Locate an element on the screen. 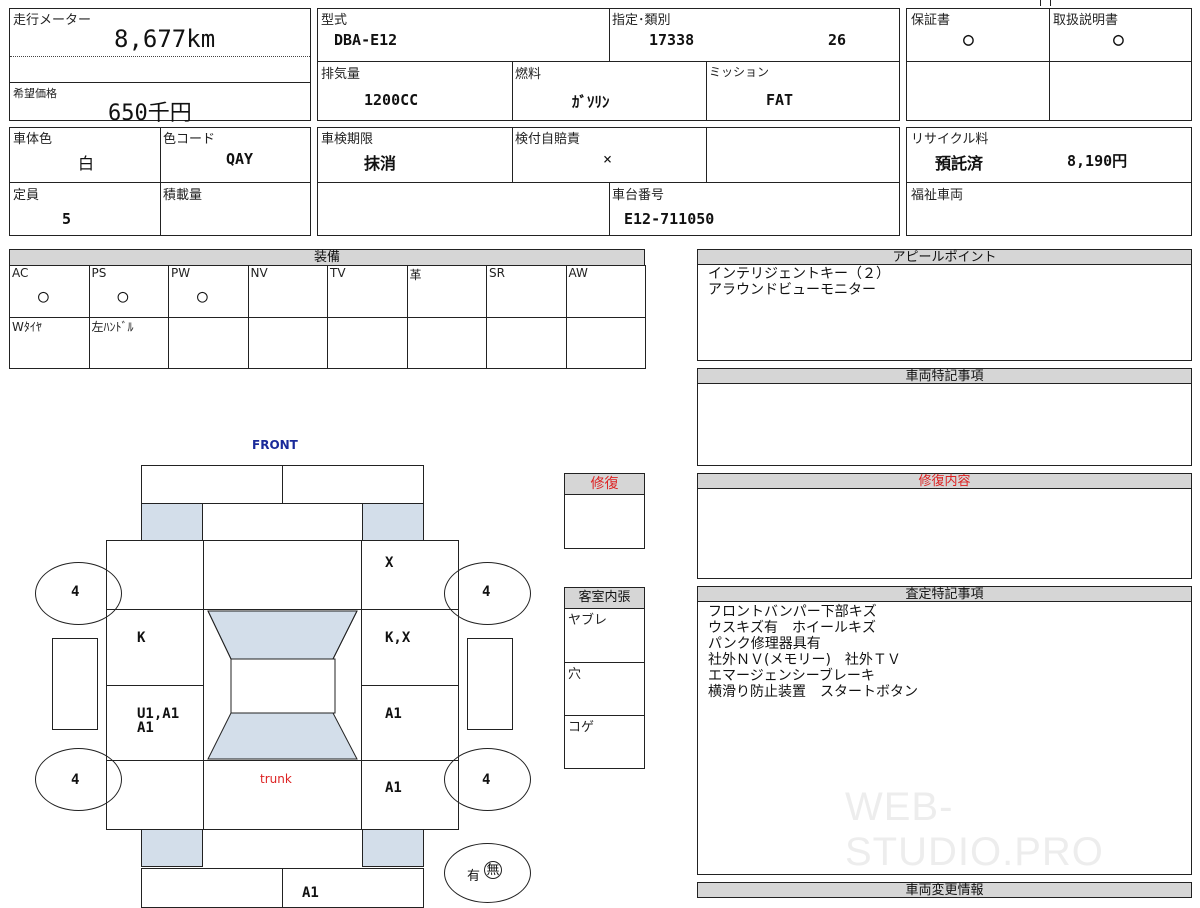  repair-box-header: 修復 is located at coordinates (604, 484).